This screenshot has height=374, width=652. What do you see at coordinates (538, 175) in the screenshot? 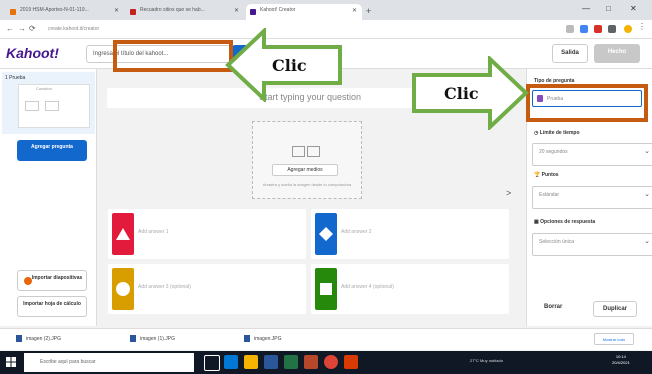
I see `points-icon: 🏆` at bounding box center [538, 175].